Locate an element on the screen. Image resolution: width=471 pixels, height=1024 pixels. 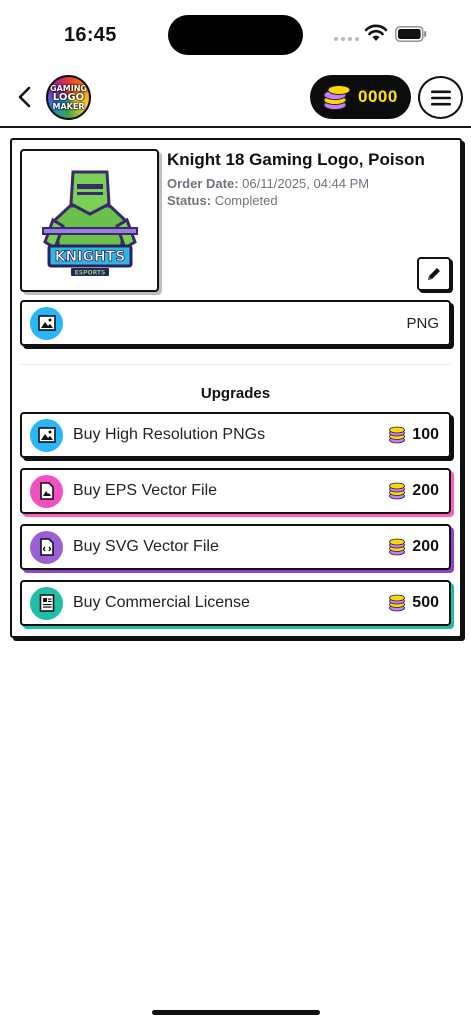
menu-button is located at coordinates (440, 97).